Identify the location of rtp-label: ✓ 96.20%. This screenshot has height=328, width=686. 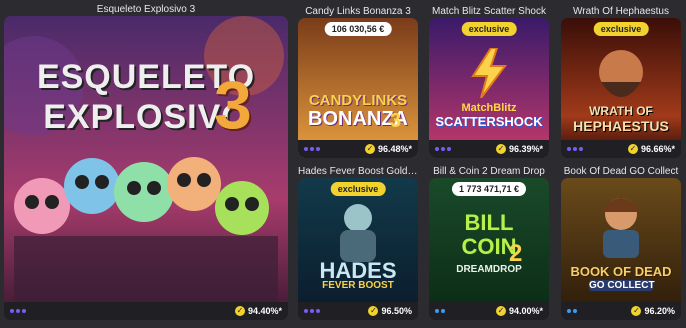
(653, 311).